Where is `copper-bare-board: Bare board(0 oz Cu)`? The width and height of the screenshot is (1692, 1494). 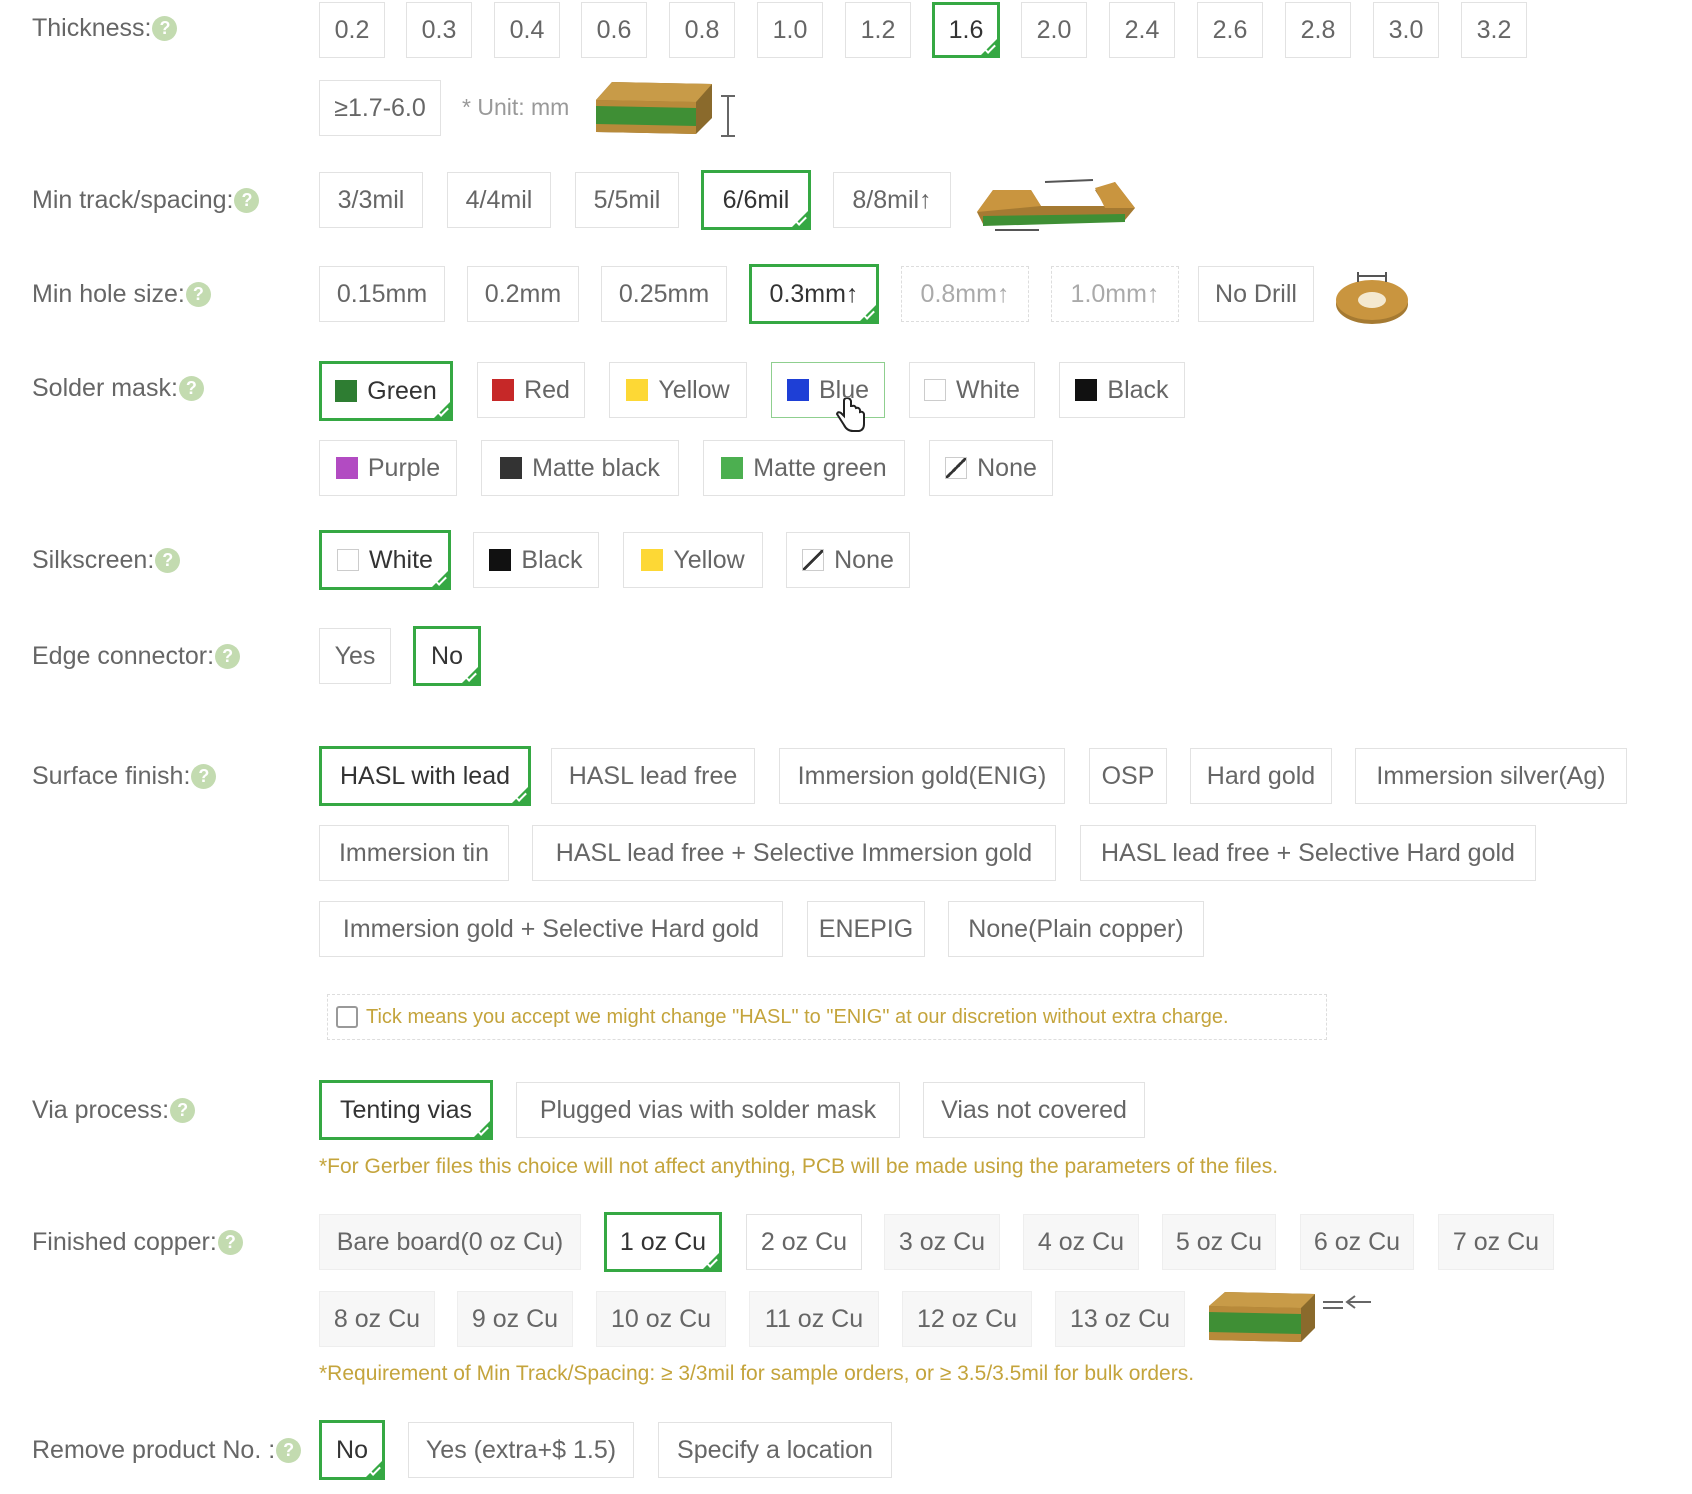
copper-bare-board: Bare board(0 oz Cu) is located at coordinates (450, 1242).